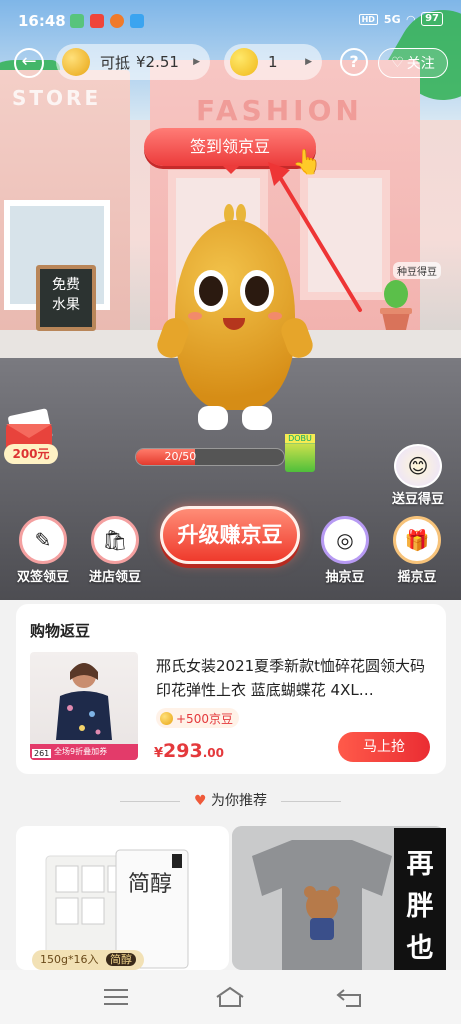 This screenshot has width=461, height=1024. What do you see at coordinates (42, 21) in the screenshot?
I see `status-time: 16:48` at bounding box center [42, 21].